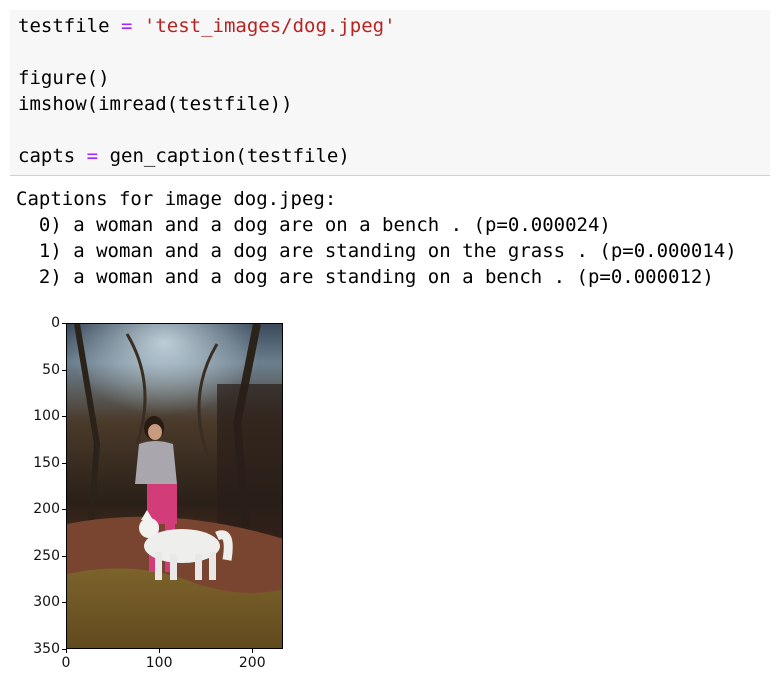  What do you see at coordinates (66, 663) in the screenshot?
I see `x-tick-label: 0` at bounding box center [66, 663].